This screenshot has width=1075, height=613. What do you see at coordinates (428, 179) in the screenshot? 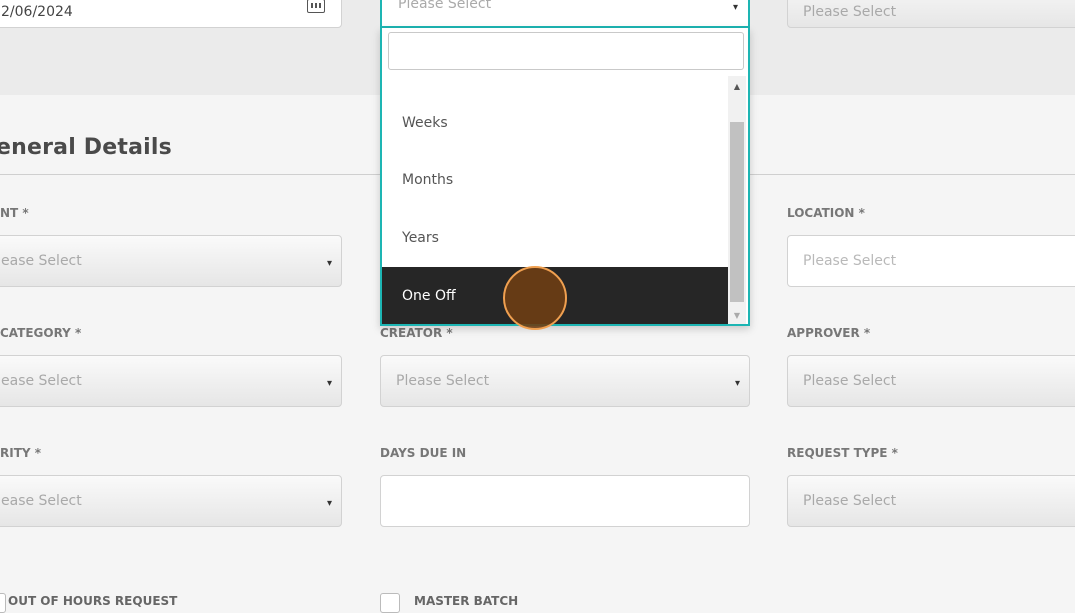
I see `option-label: Months` at bounding box center [428, 179].